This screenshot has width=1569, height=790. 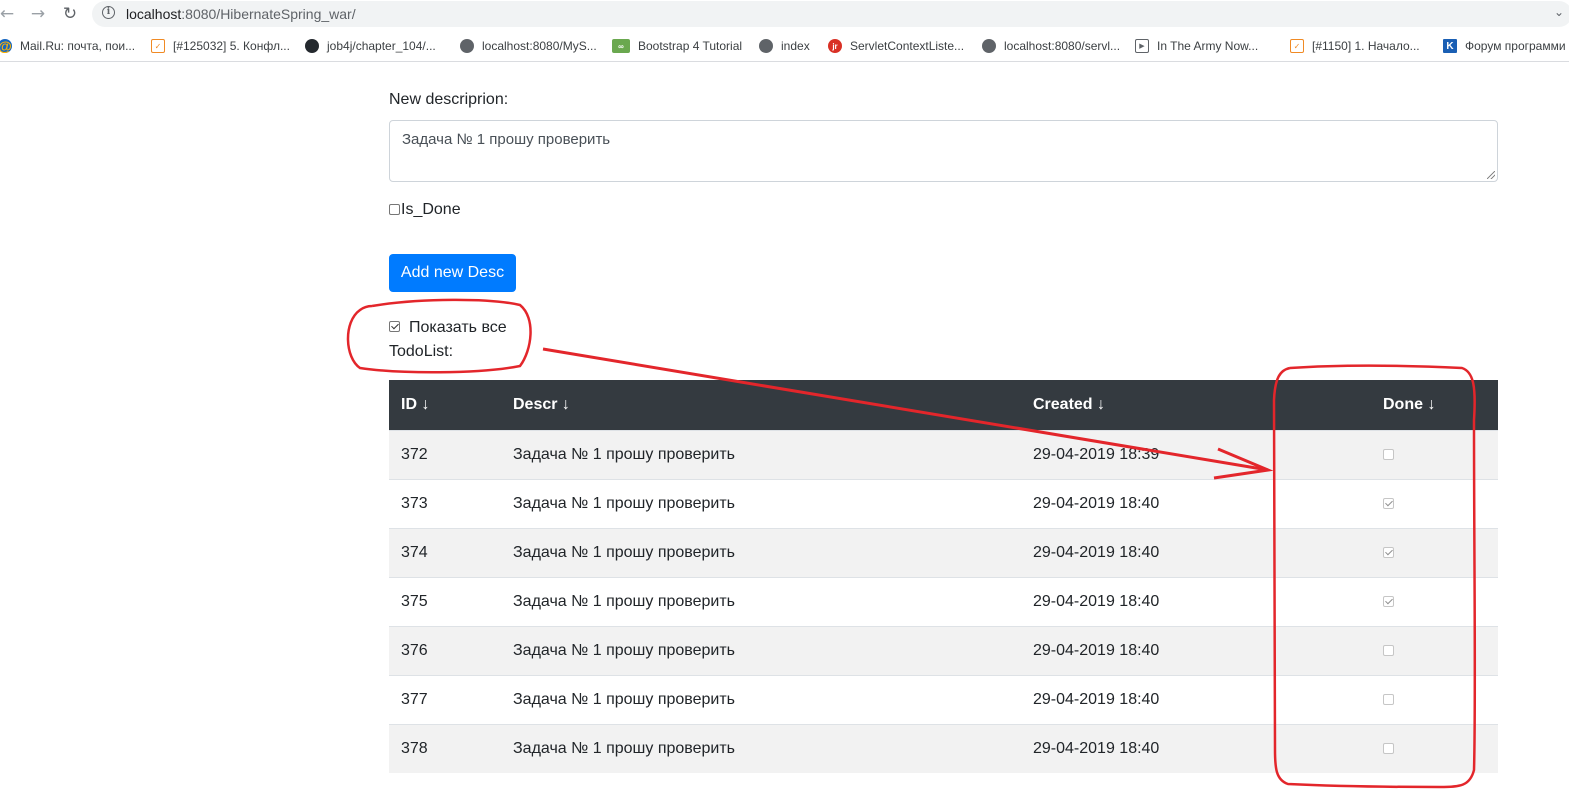 What do you see at coordinates (421, 351) in the screenshot?
I see `todolist-label: TodoList:` at bounding box center [421, 351].